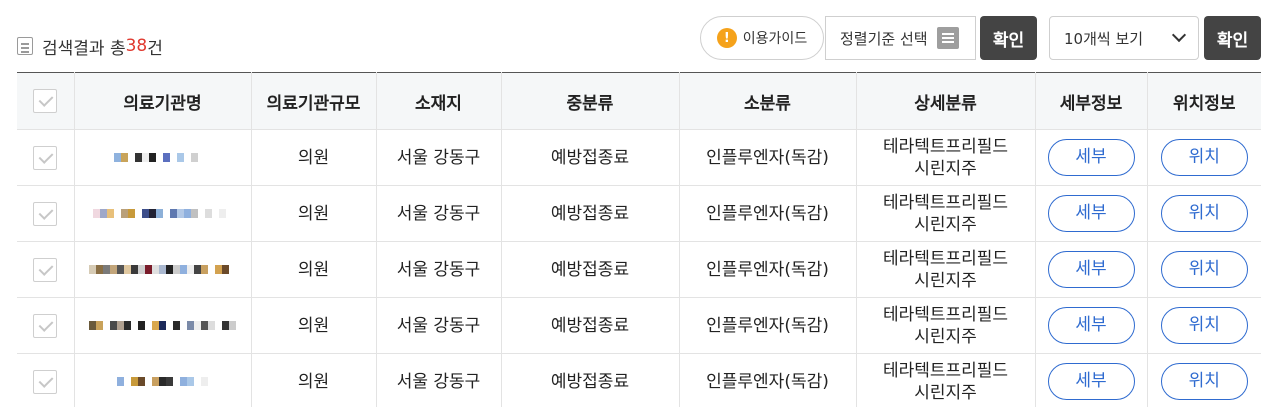 This screenshot has height=407, width=1279. Describe the element at coordinates (947, 38) in the screenshot. I see `list-icon` at that location.